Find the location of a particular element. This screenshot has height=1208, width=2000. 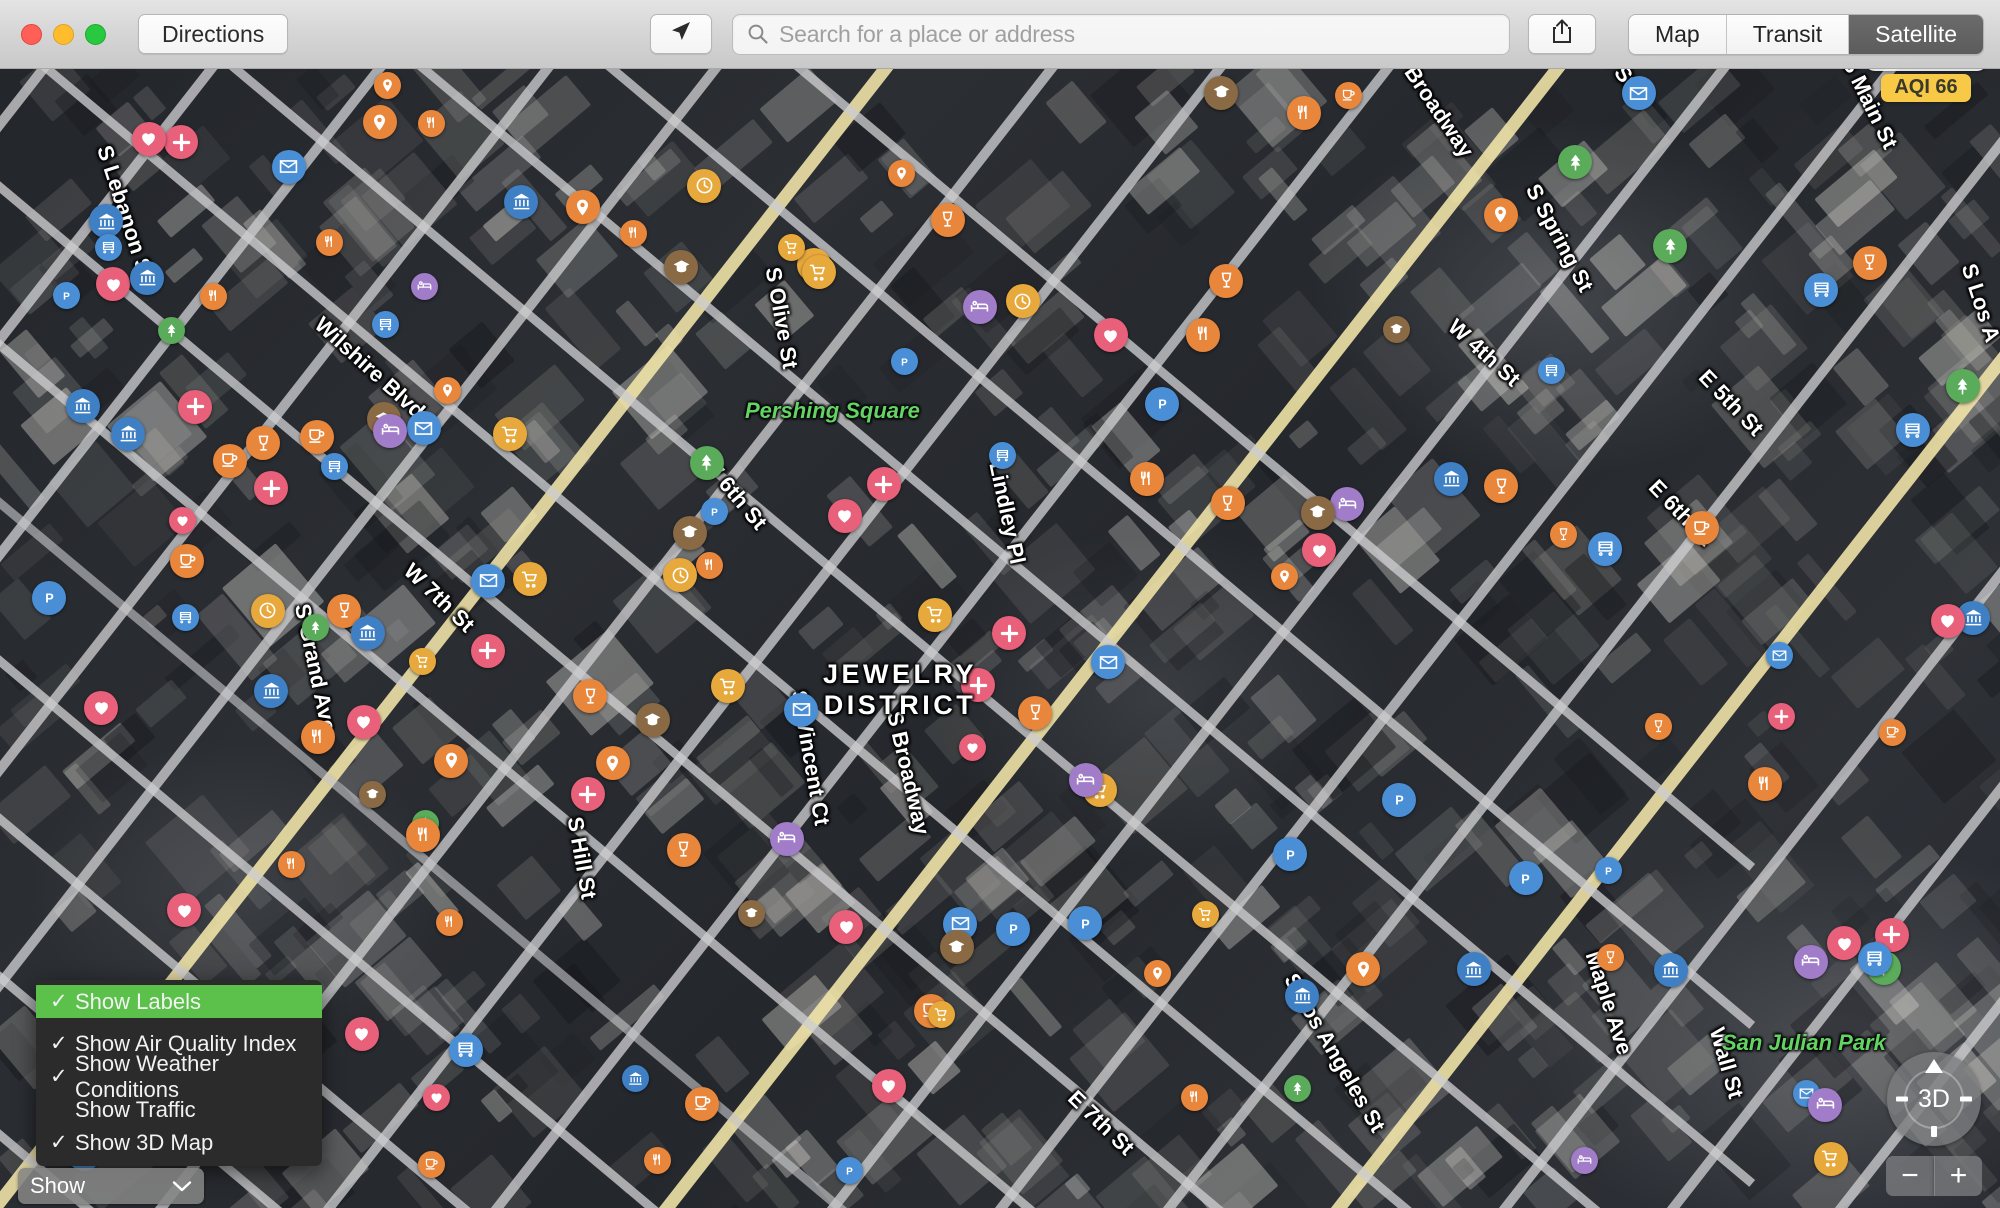

map-controls: 3D − + is located at coordinates (1934, 1124).